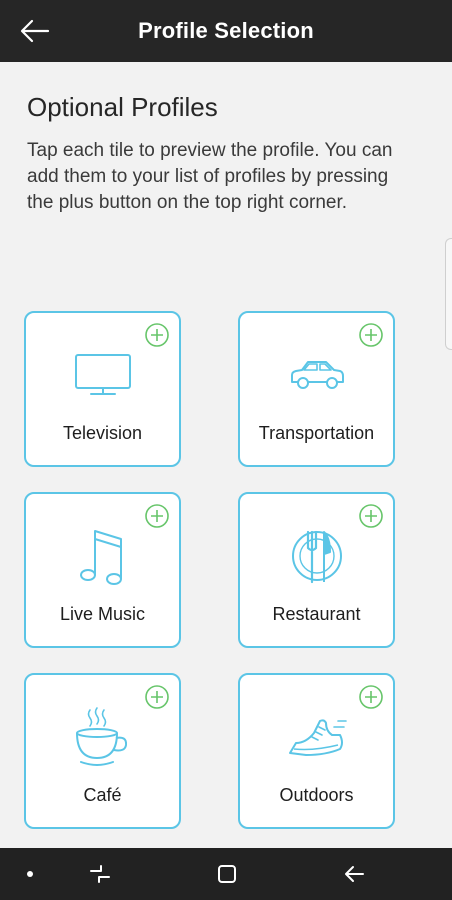 This screenshot has width=452, height=900. I want to click on page-title: Profile Selection, so click(226, 30).